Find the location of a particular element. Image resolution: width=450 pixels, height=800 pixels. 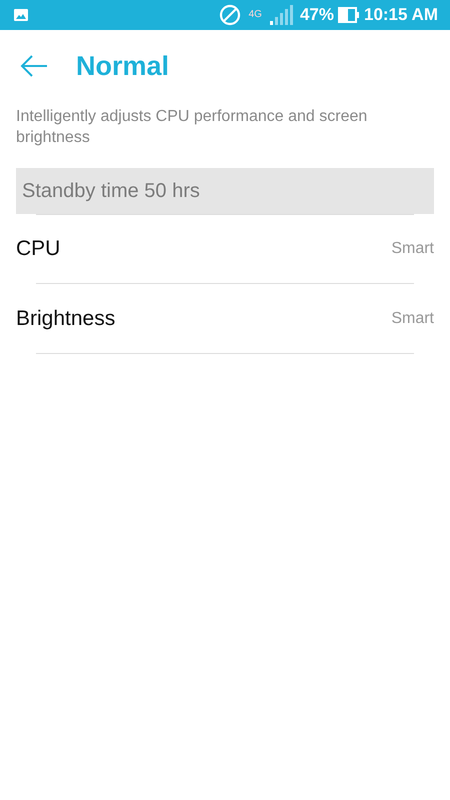

signal-icon is located at coordinates (283, 15).